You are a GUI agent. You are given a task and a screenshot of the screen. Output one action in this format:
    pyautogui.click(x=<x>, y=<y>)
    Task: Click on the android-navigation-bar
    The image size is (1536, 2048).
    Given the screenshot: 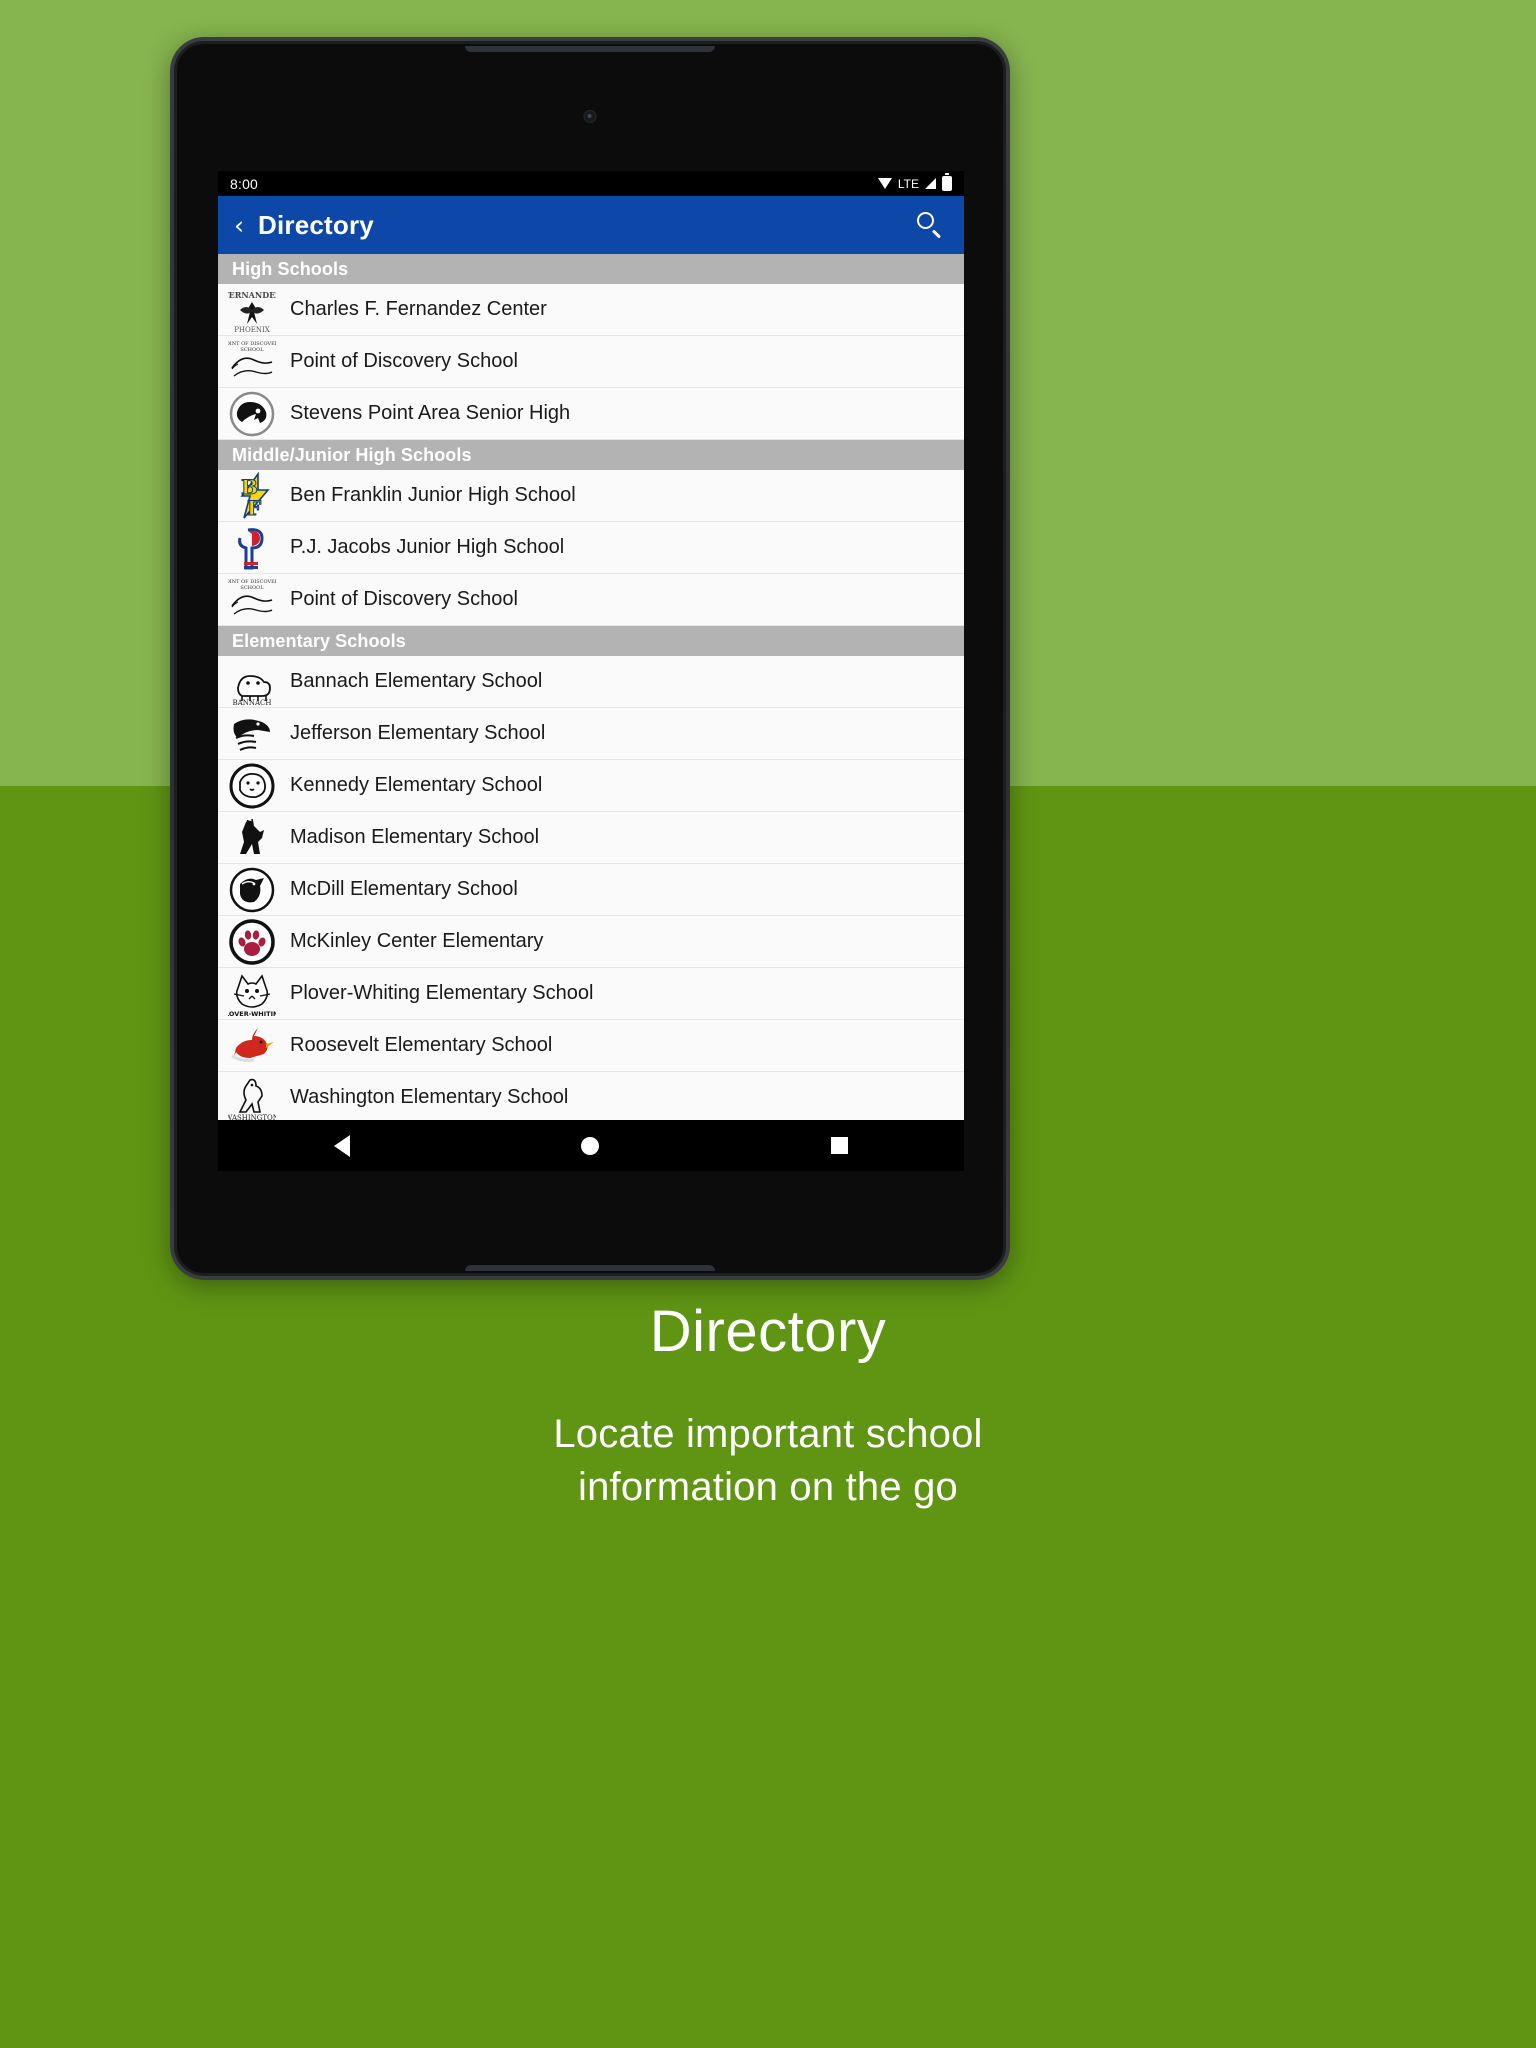 What is the action you would take?
    pyautogui.click(x=591, y=1145)
    